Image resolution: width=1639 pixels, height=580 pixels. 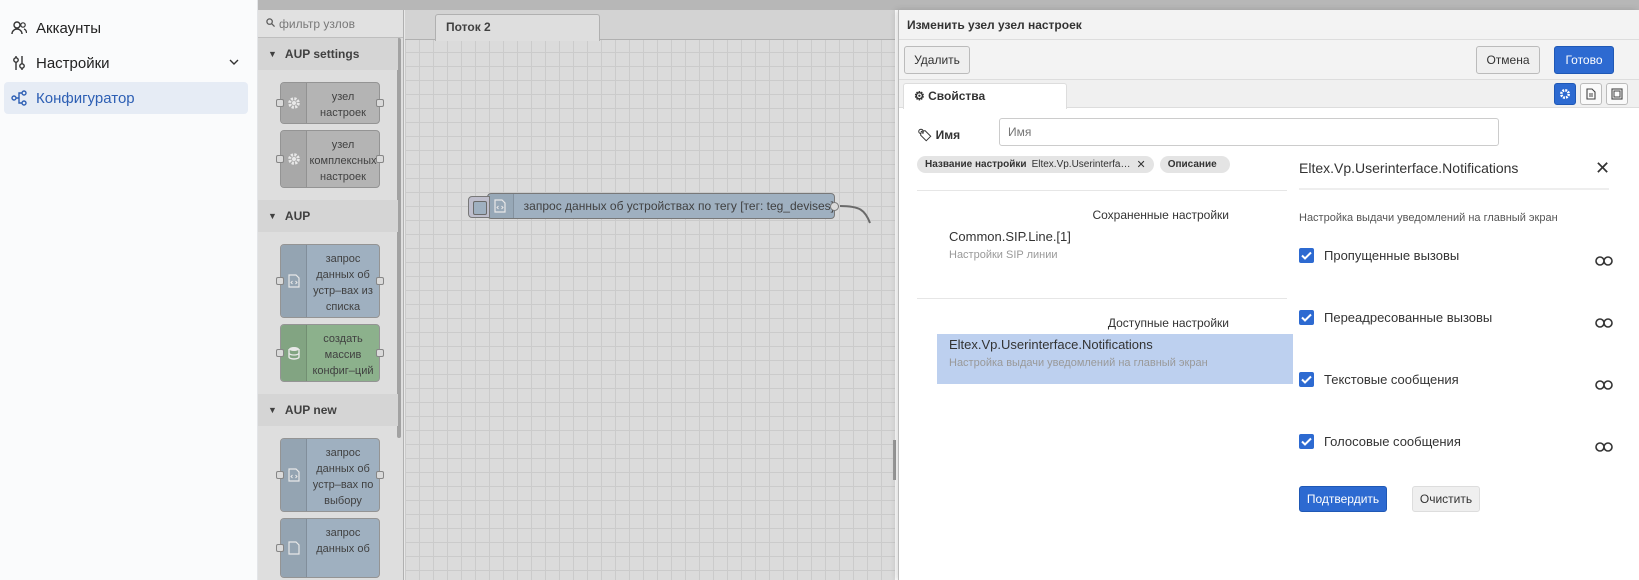 What do you see at coordinates (1584, 60) in the screenshot?
I see `done-button: Готово` at bounding box center [1584, 60].